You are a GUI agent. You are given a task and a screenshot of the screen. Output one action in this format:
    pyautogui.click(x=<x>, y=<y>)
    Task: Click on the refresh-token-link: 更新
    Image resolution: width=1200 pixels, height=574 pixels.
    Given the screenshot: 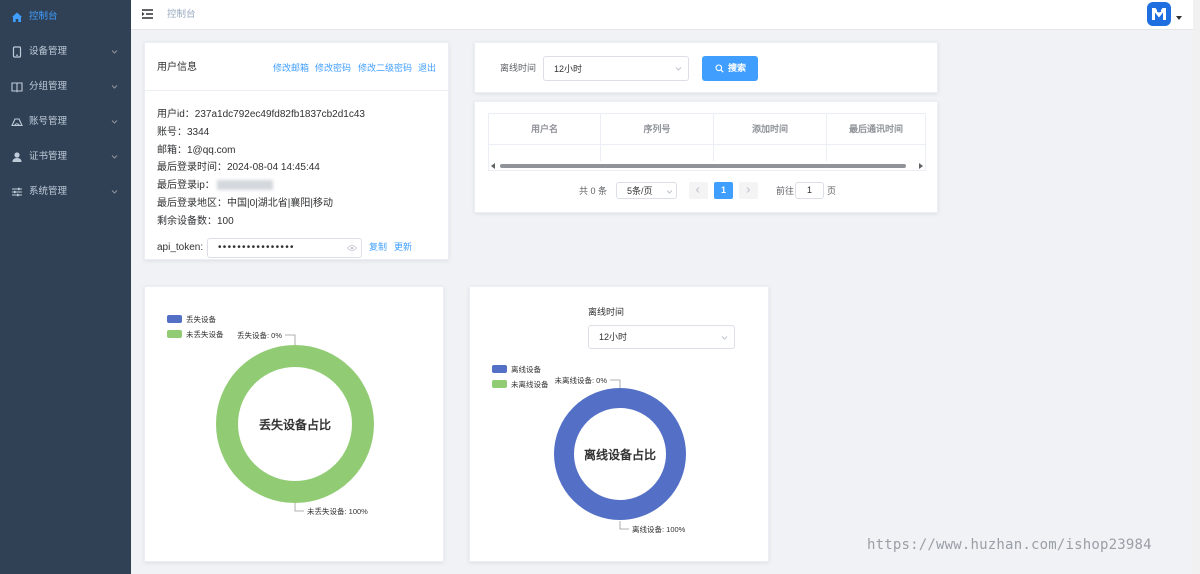 What is the action you would take?
    pyautogui.click(x=403, y=247)
    